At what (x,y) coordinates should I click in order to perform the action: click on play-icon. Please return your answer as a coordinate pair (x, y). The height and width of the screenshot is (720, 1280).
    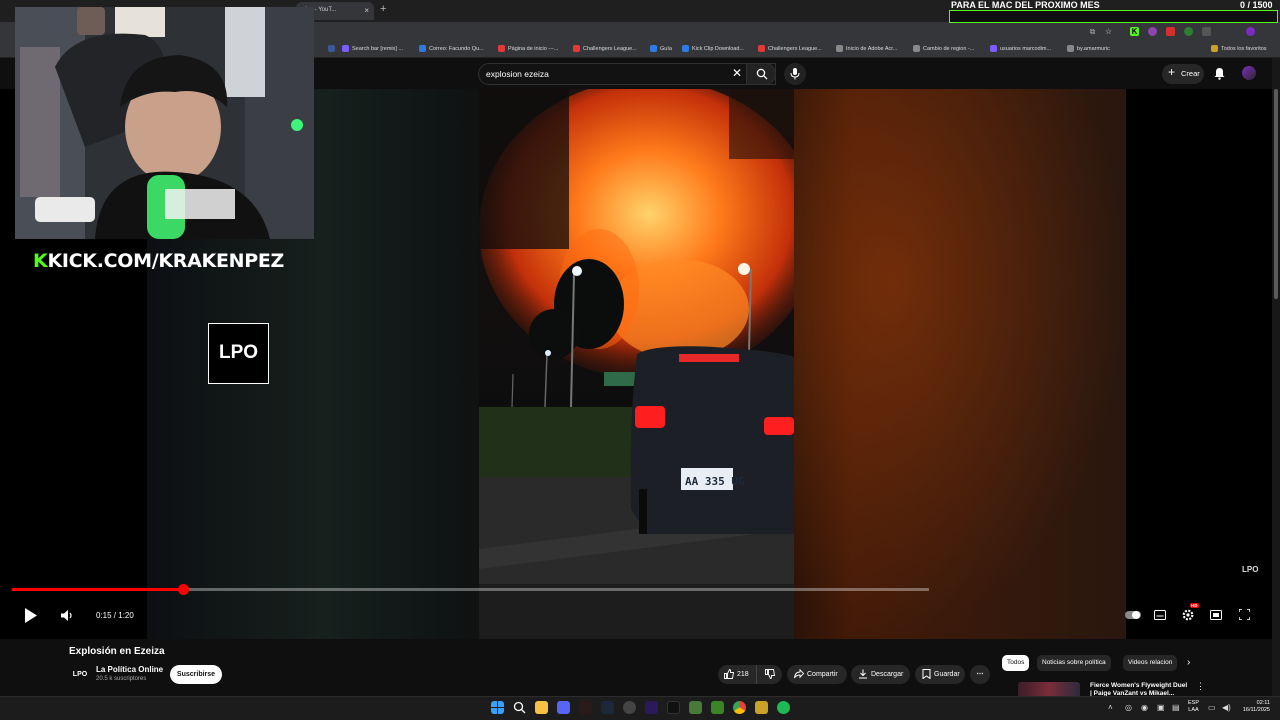
    Looking at the image, I should click on (31, 615).